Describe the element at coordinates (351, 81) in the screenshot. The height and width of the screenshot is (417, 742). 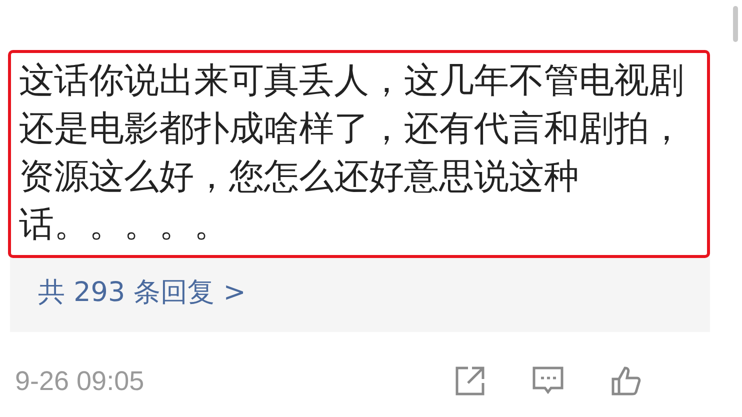
I see `comment-line: 这话你说出来可真丢人，这几年不管电视剧` at that location.